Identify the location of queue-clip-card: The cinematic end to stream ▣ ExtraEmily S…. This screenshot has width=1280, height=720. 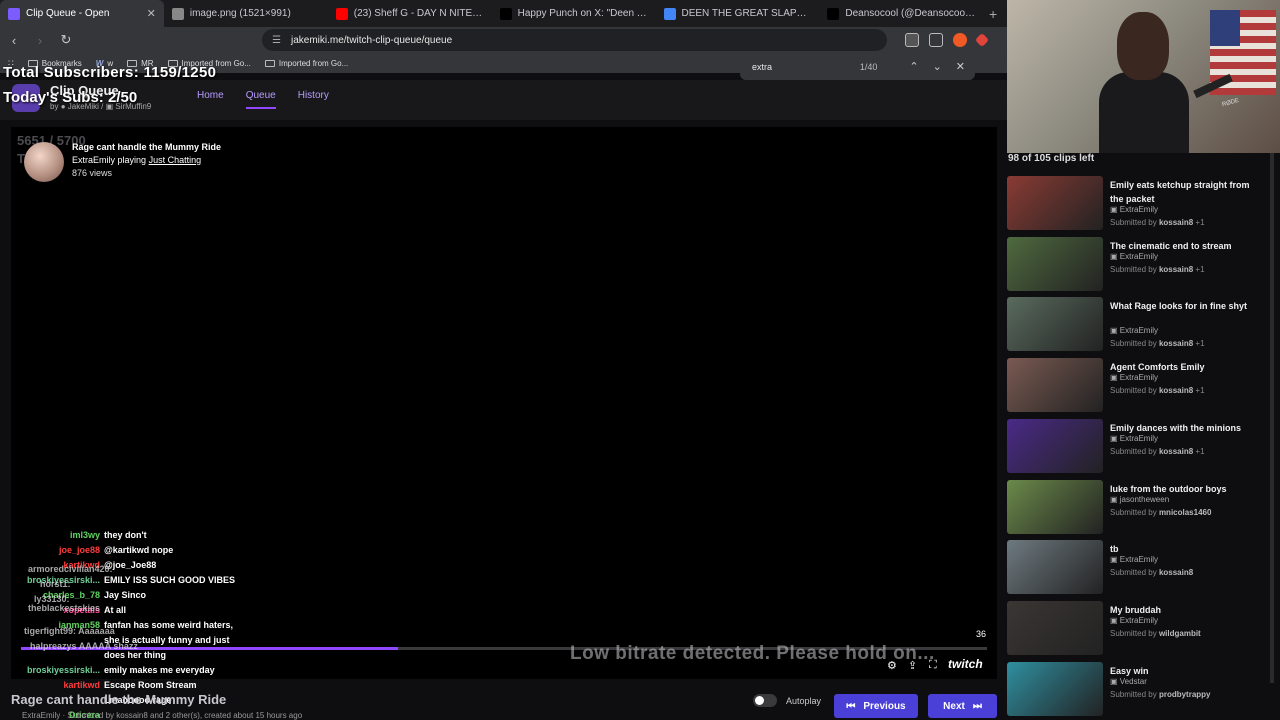
(1139, 264).